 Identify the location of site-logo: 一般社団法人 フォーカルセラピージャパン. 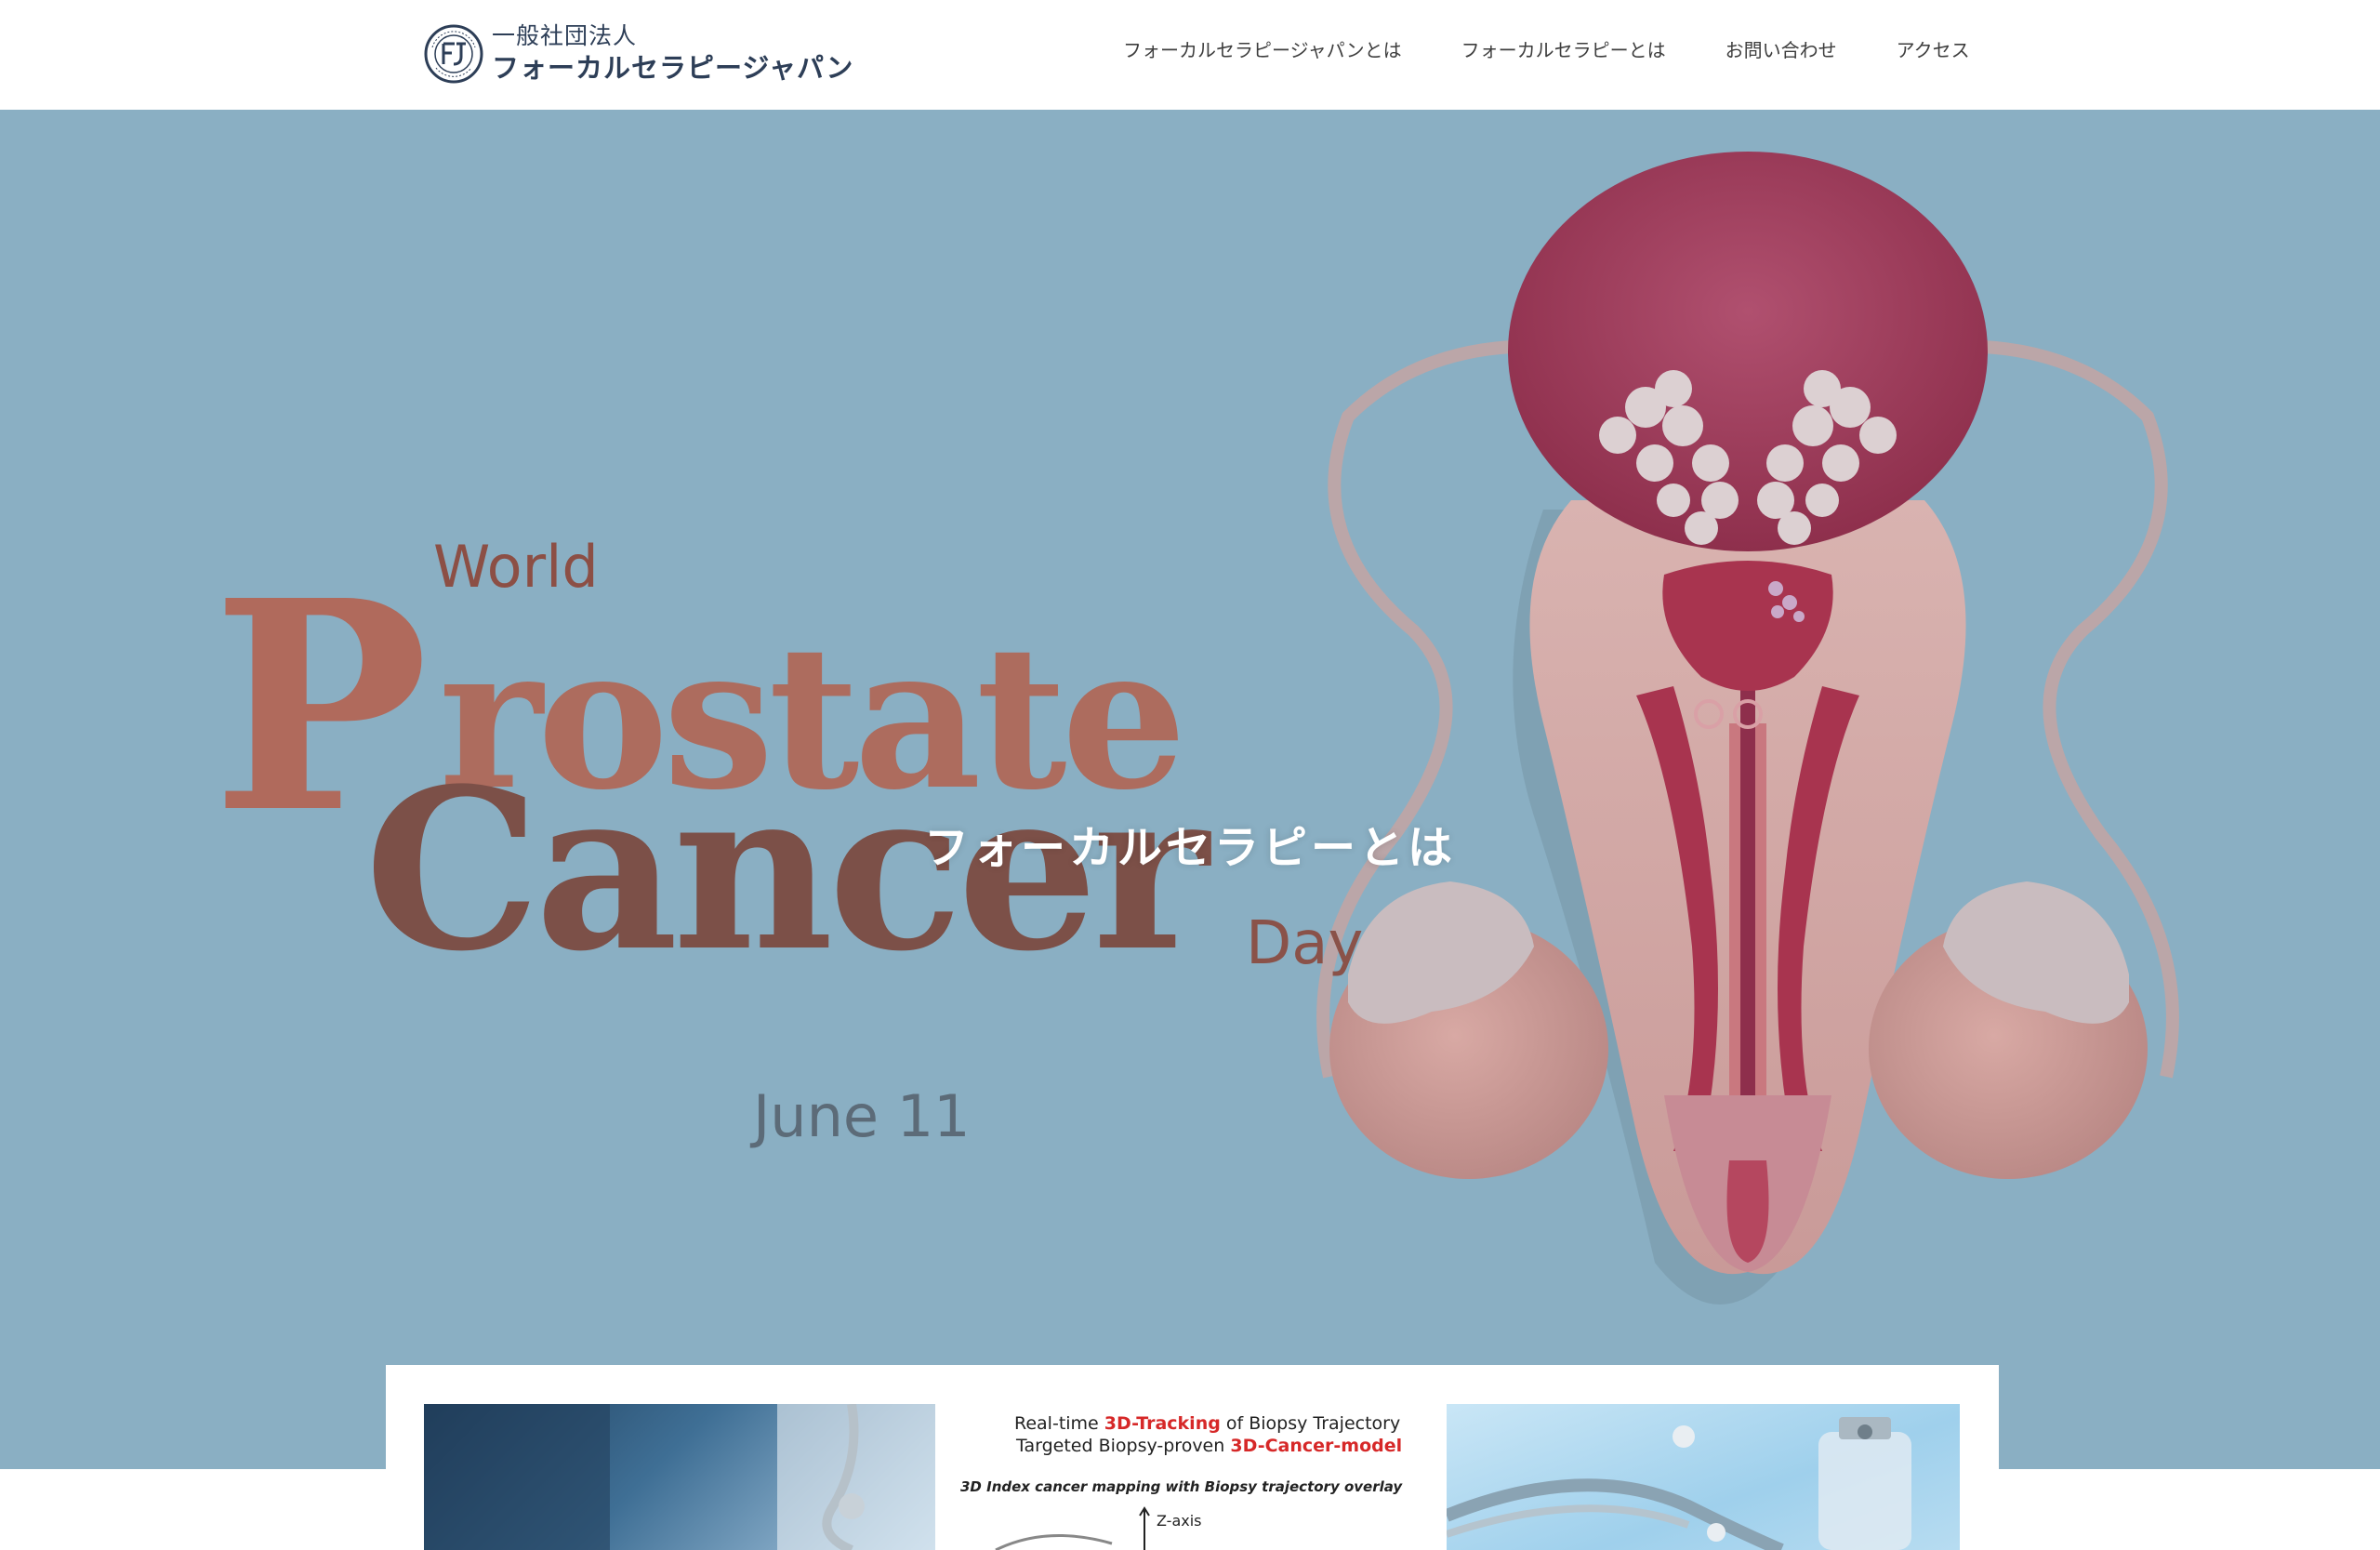
(638, 54).